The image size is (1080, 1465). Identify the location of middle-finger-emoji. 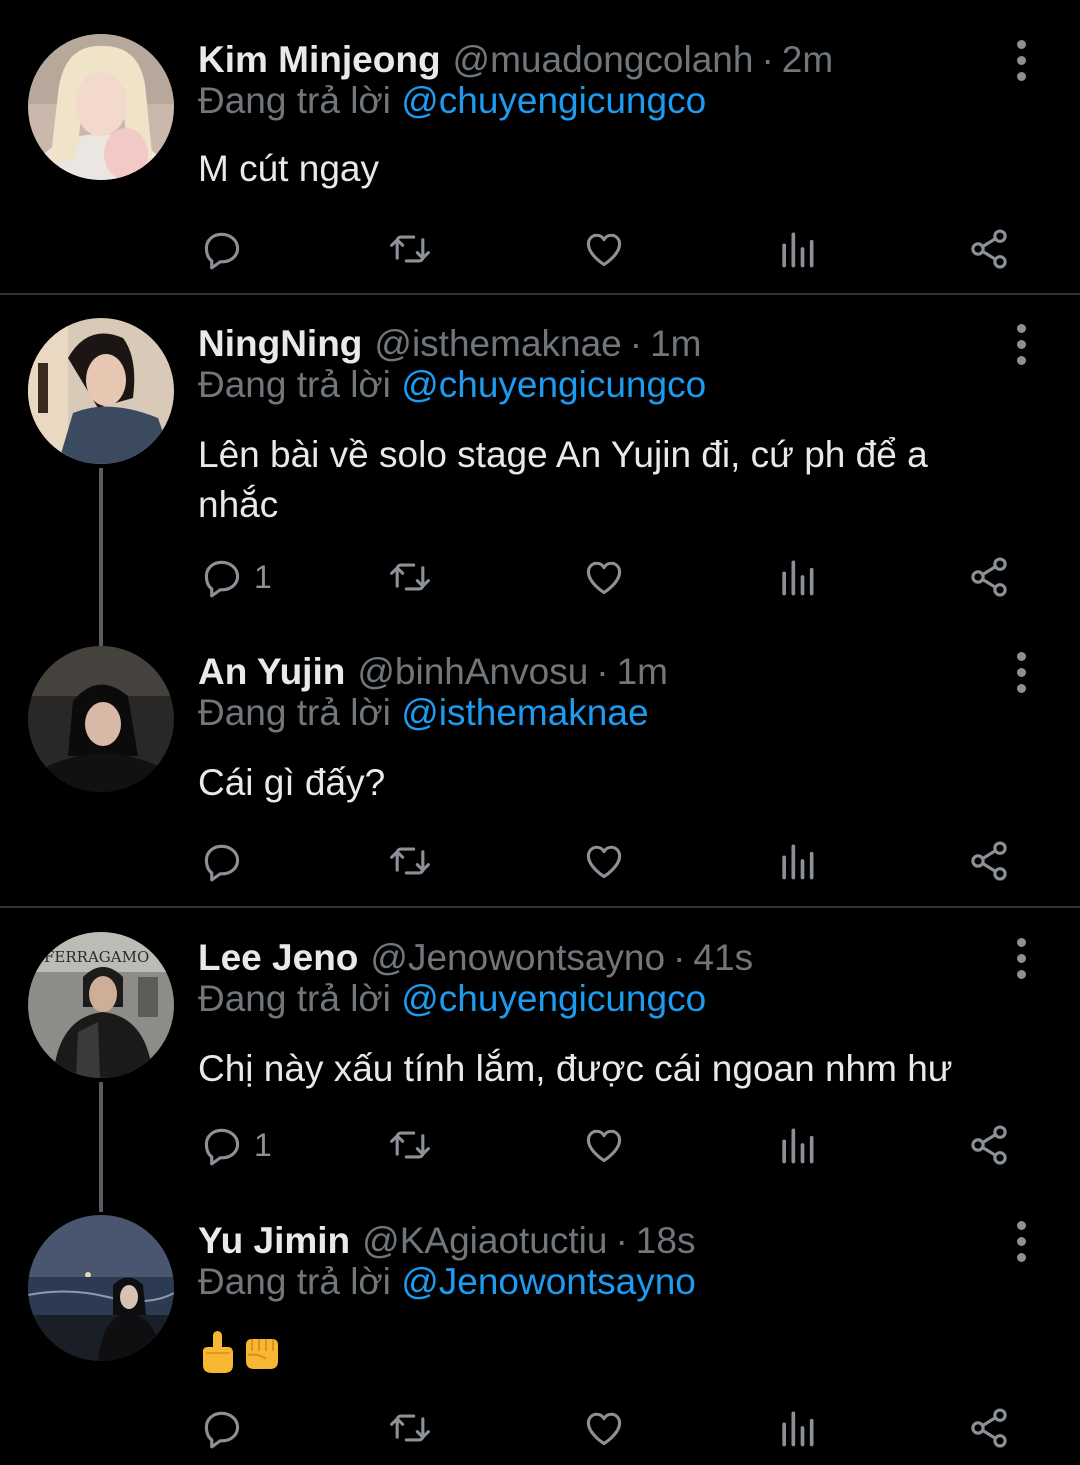
(218, 1352).